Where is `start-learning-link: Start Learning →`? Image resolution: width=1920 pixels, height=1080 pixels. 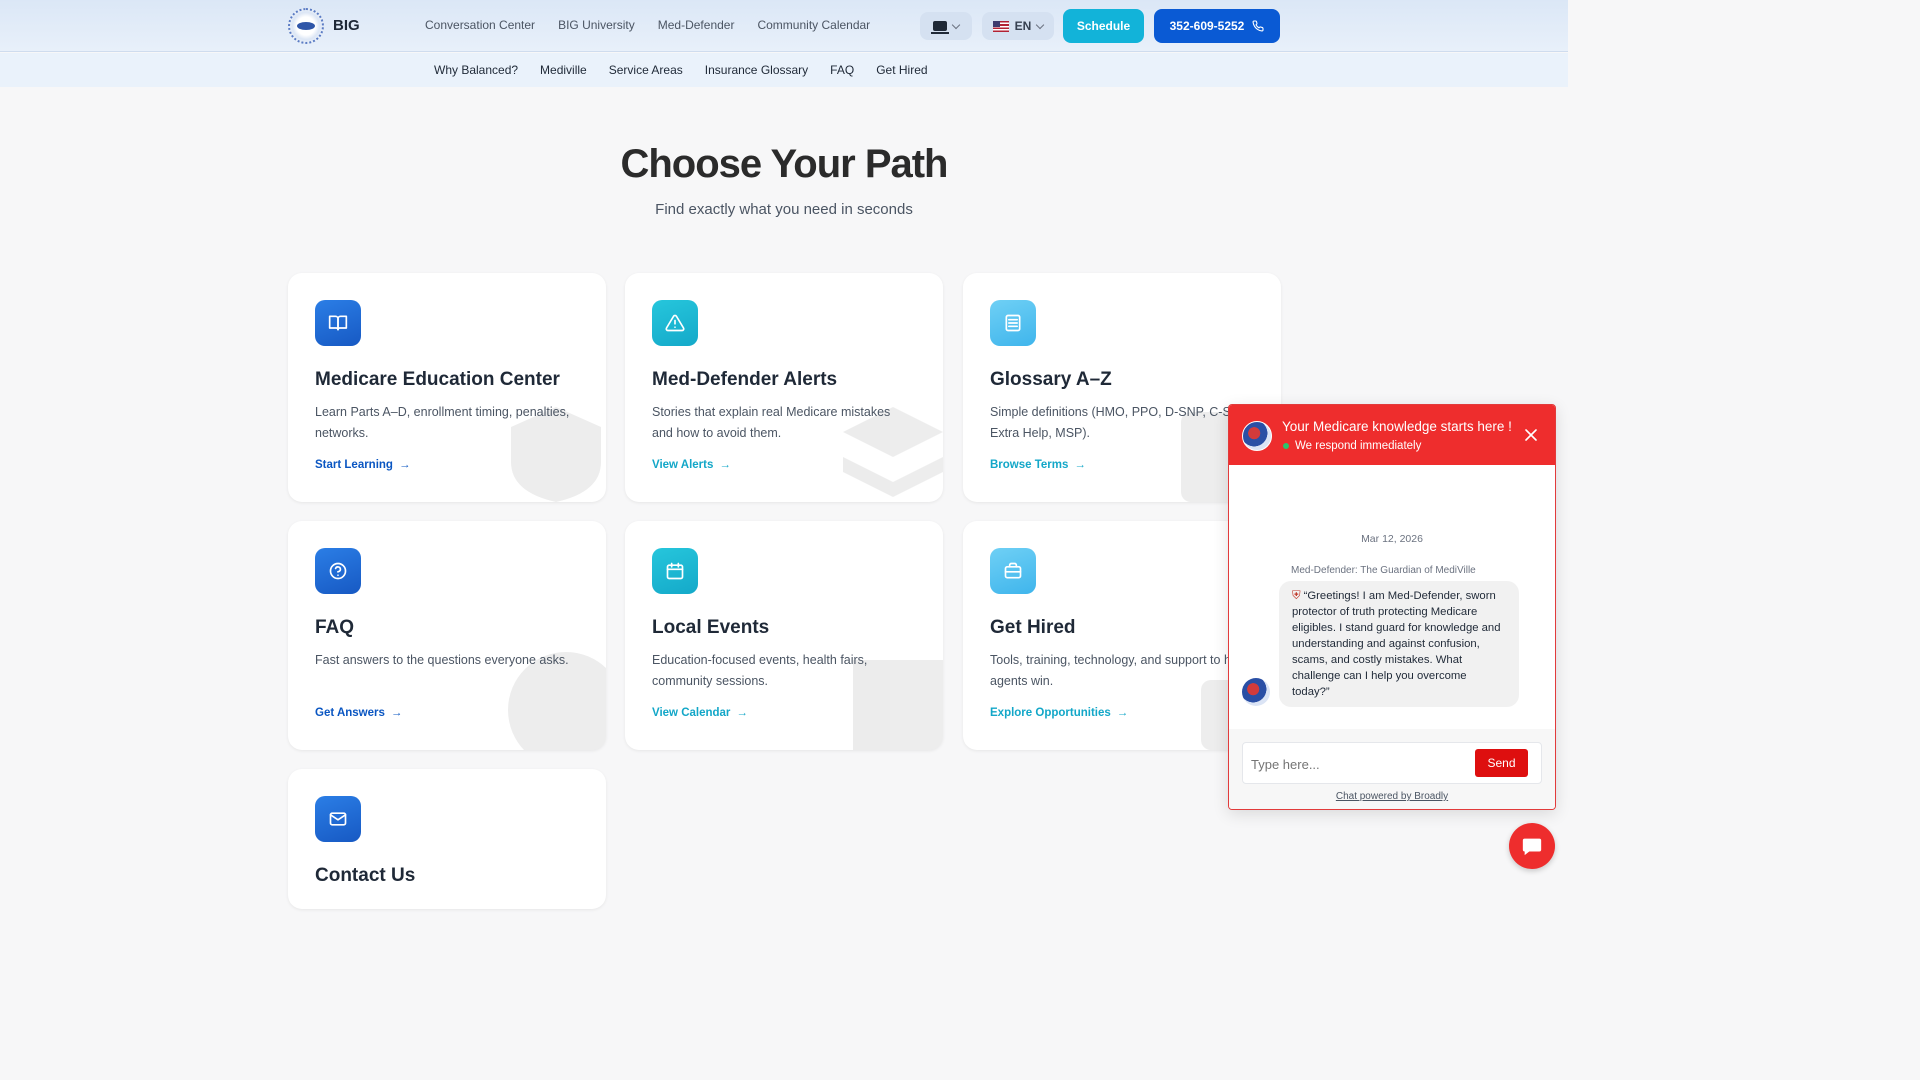 start-learning-link: Start Learning → is located at coordinates (362, 465).